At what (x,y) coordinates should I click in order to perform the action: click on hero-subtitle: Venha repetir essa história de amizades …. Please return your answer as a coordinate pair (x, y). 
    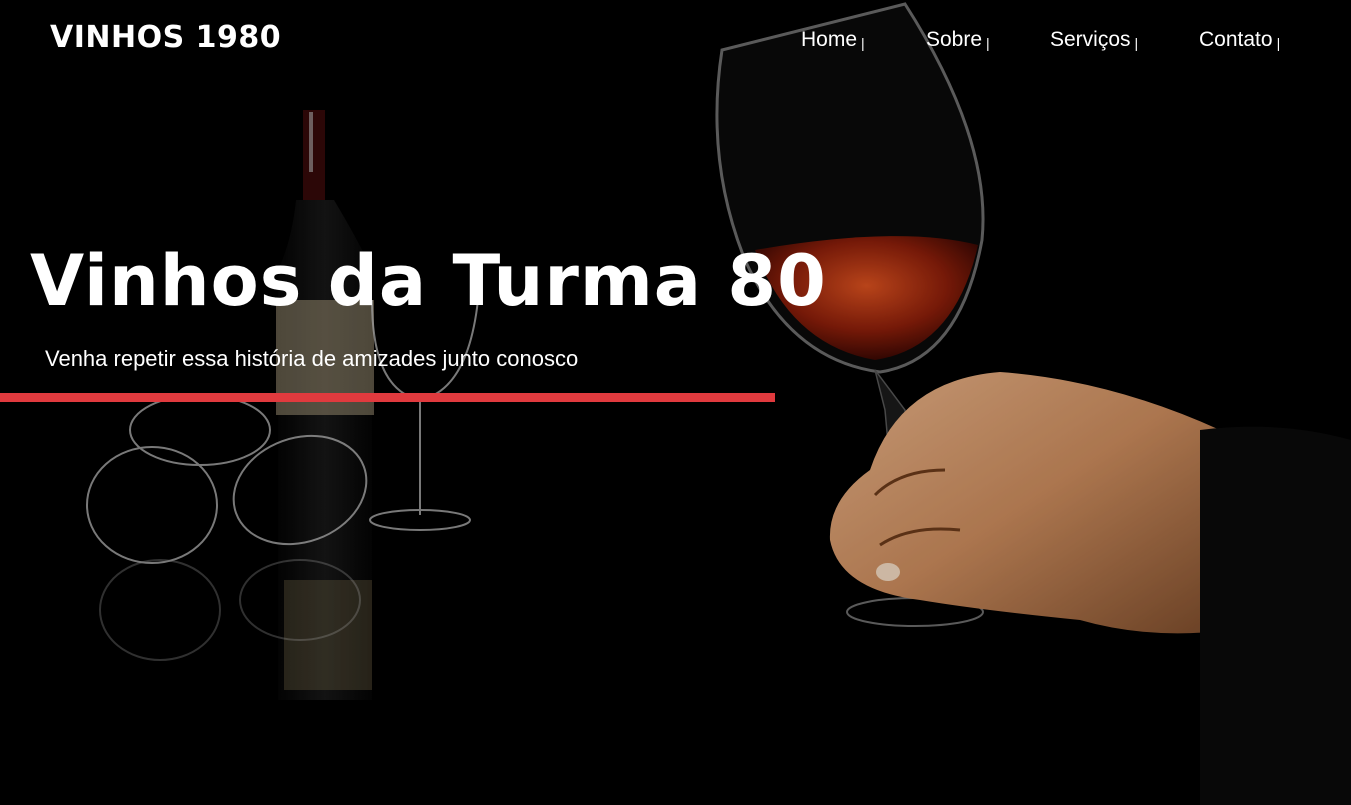
    Looking at the image, I should click on (312, 358).